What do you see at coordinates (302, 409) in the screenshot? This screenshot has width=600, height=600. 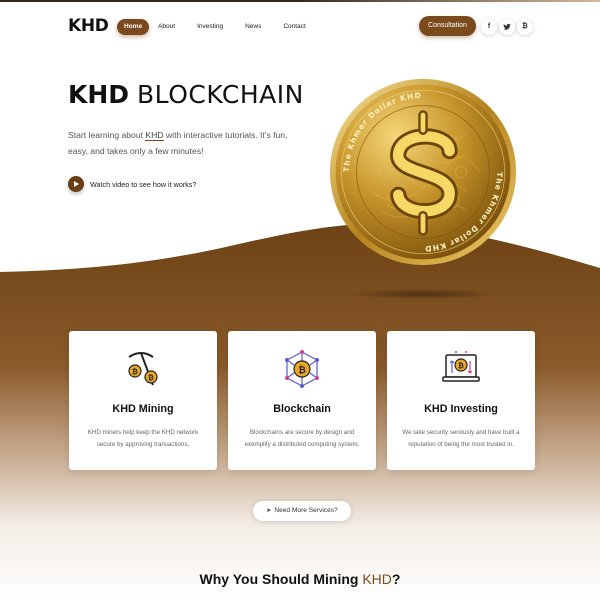 I see `service-title: Blockchain` at bounding box center [302, 409].